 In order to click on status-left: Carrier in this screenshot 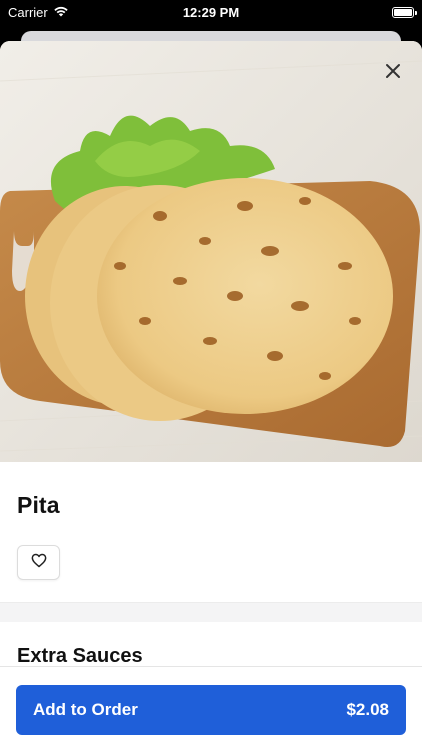, I will do `click(38, 12)`.